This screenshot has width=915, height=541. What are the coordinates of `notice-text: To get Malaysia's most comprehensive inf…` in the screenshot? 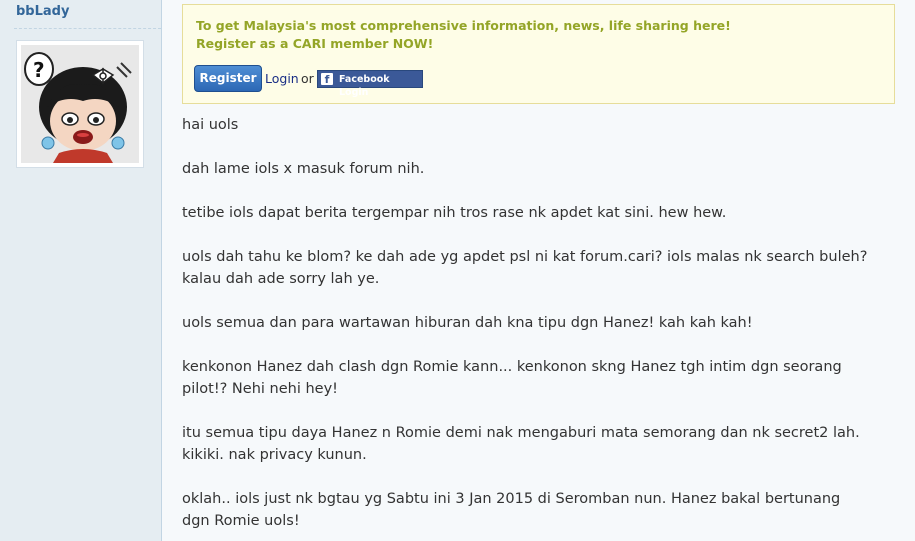 It's located at (463, 25).